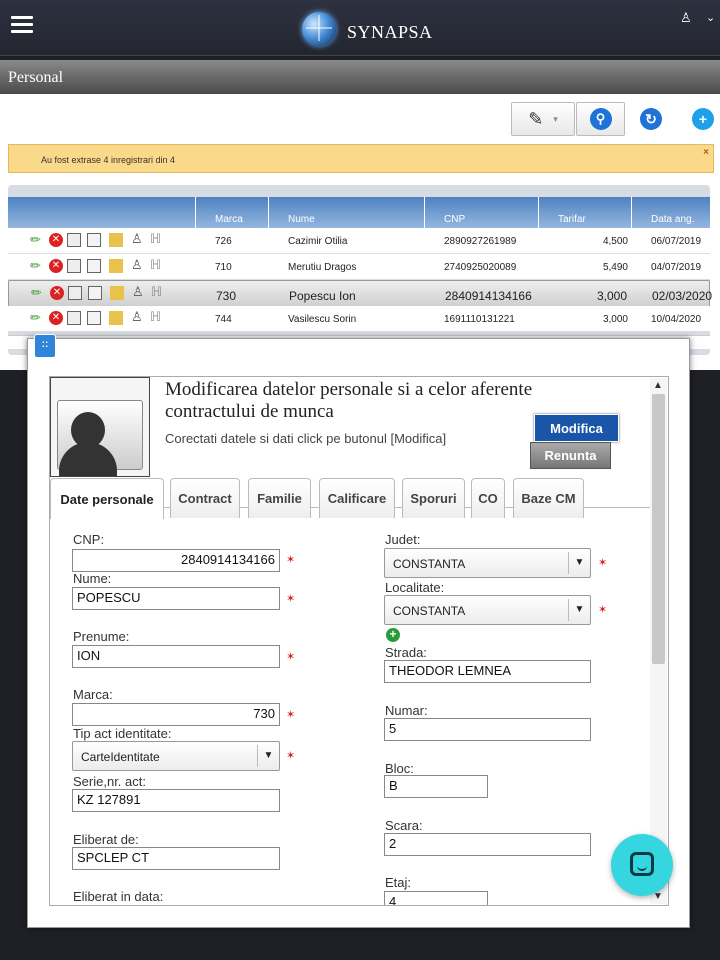 The width and height of the screenshot is (720, 960). I want to click on label-scara: Scara:, so click(404, 825).